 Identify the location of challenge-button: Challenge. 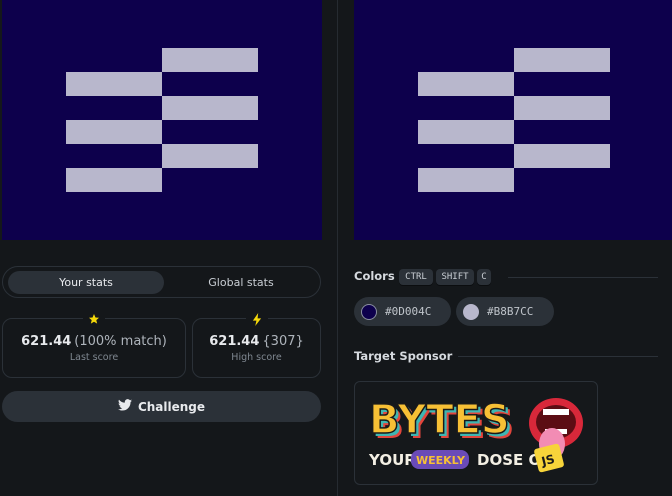
(161, 406).